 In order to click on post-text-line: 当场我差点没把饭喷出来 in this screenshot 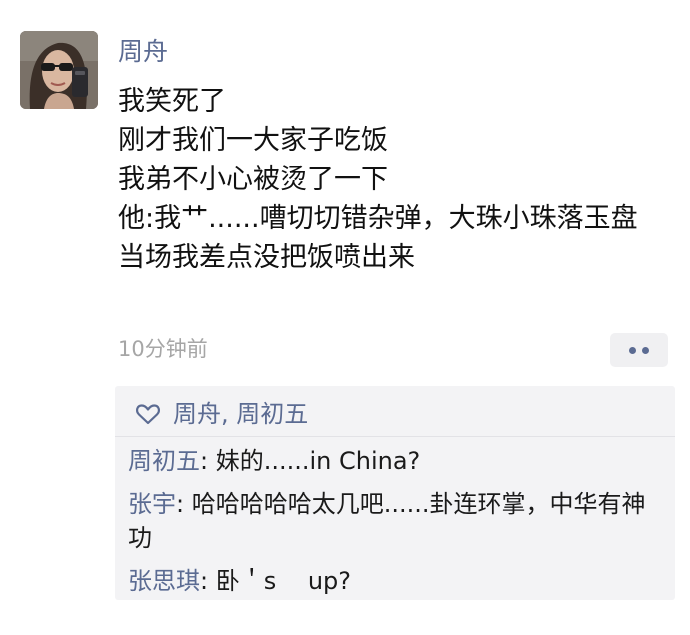, I will do `click(266, 257)`.